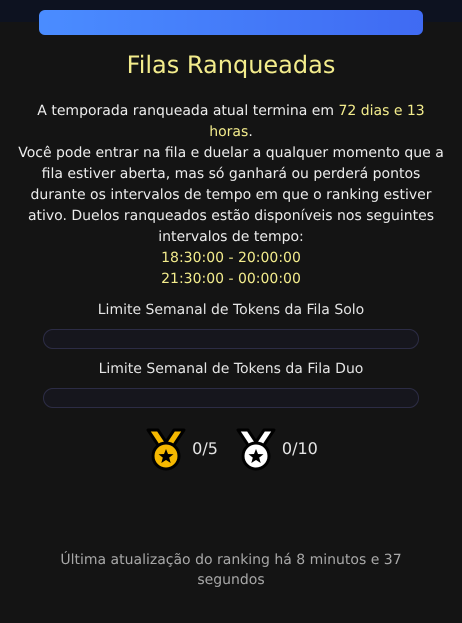  Describe the element at coordinates (300, 449) in the screenshot. I see `medal-count: 0/10` at that location.